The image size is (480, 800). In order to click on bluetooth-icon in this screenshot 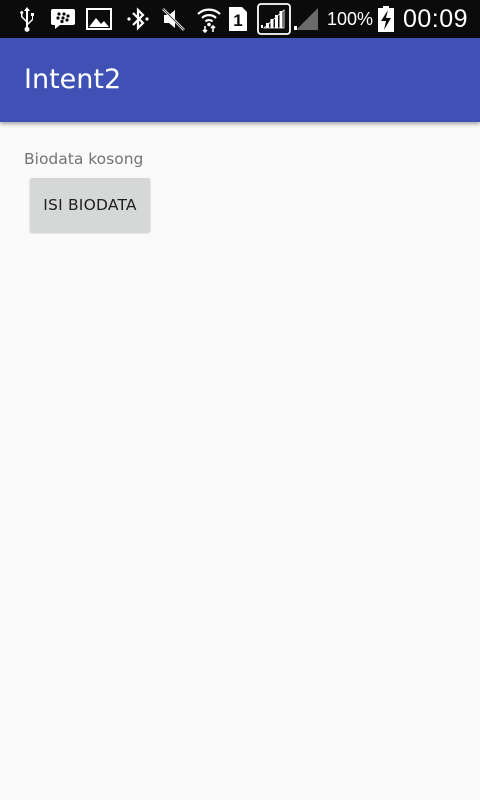, I will do `click(138, 19)`.